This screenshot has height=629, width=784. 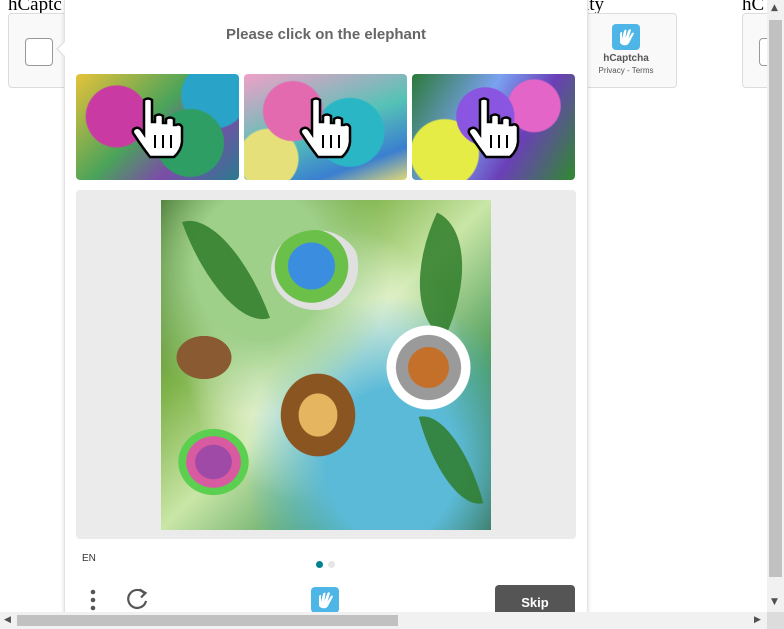 I want to click on language-selector: EN, so click(x=89, y=558).